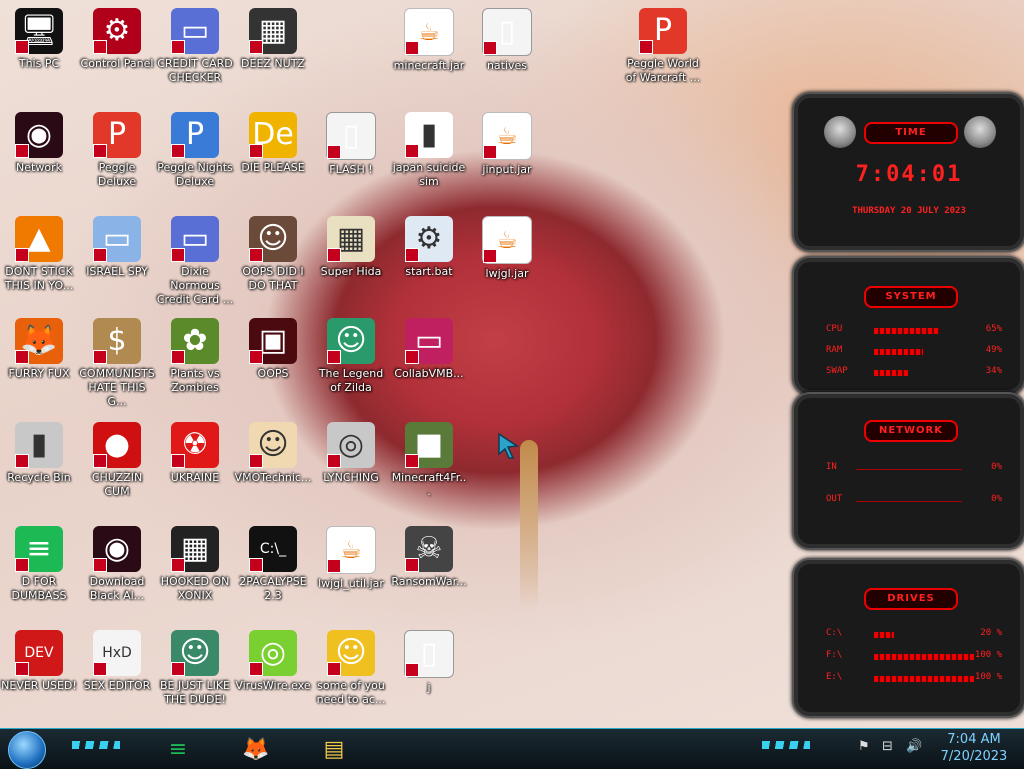  I want to click on desktop-icon: ▮ japan suicide sim, so click(429, 156).